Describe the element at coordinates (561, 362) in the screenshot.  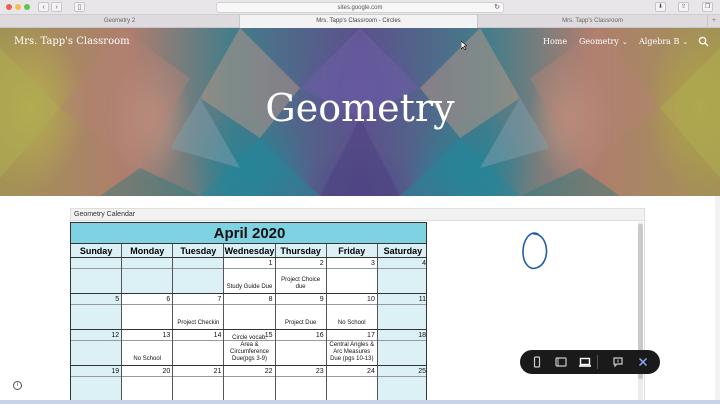
I see `tablet-icon` at that location.